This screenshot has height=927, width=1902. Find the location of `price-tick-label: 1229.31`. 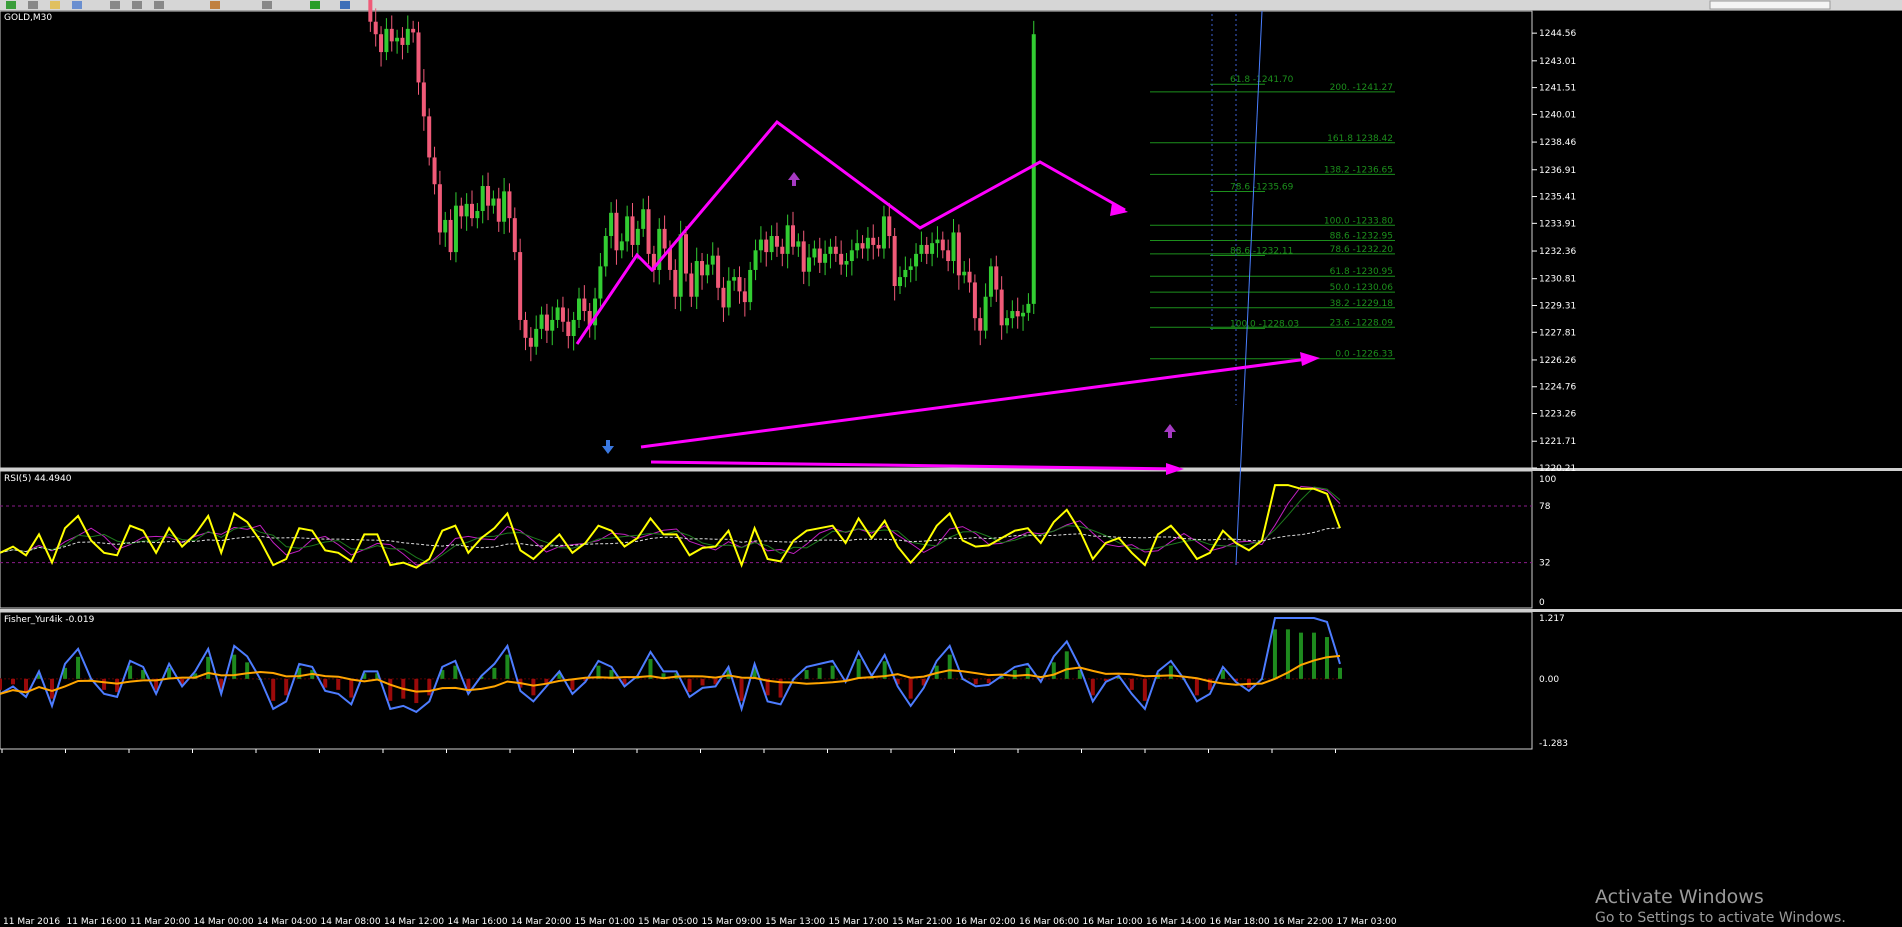

price-tick-label: 1229.31 is located at coordinates (1557, 306).